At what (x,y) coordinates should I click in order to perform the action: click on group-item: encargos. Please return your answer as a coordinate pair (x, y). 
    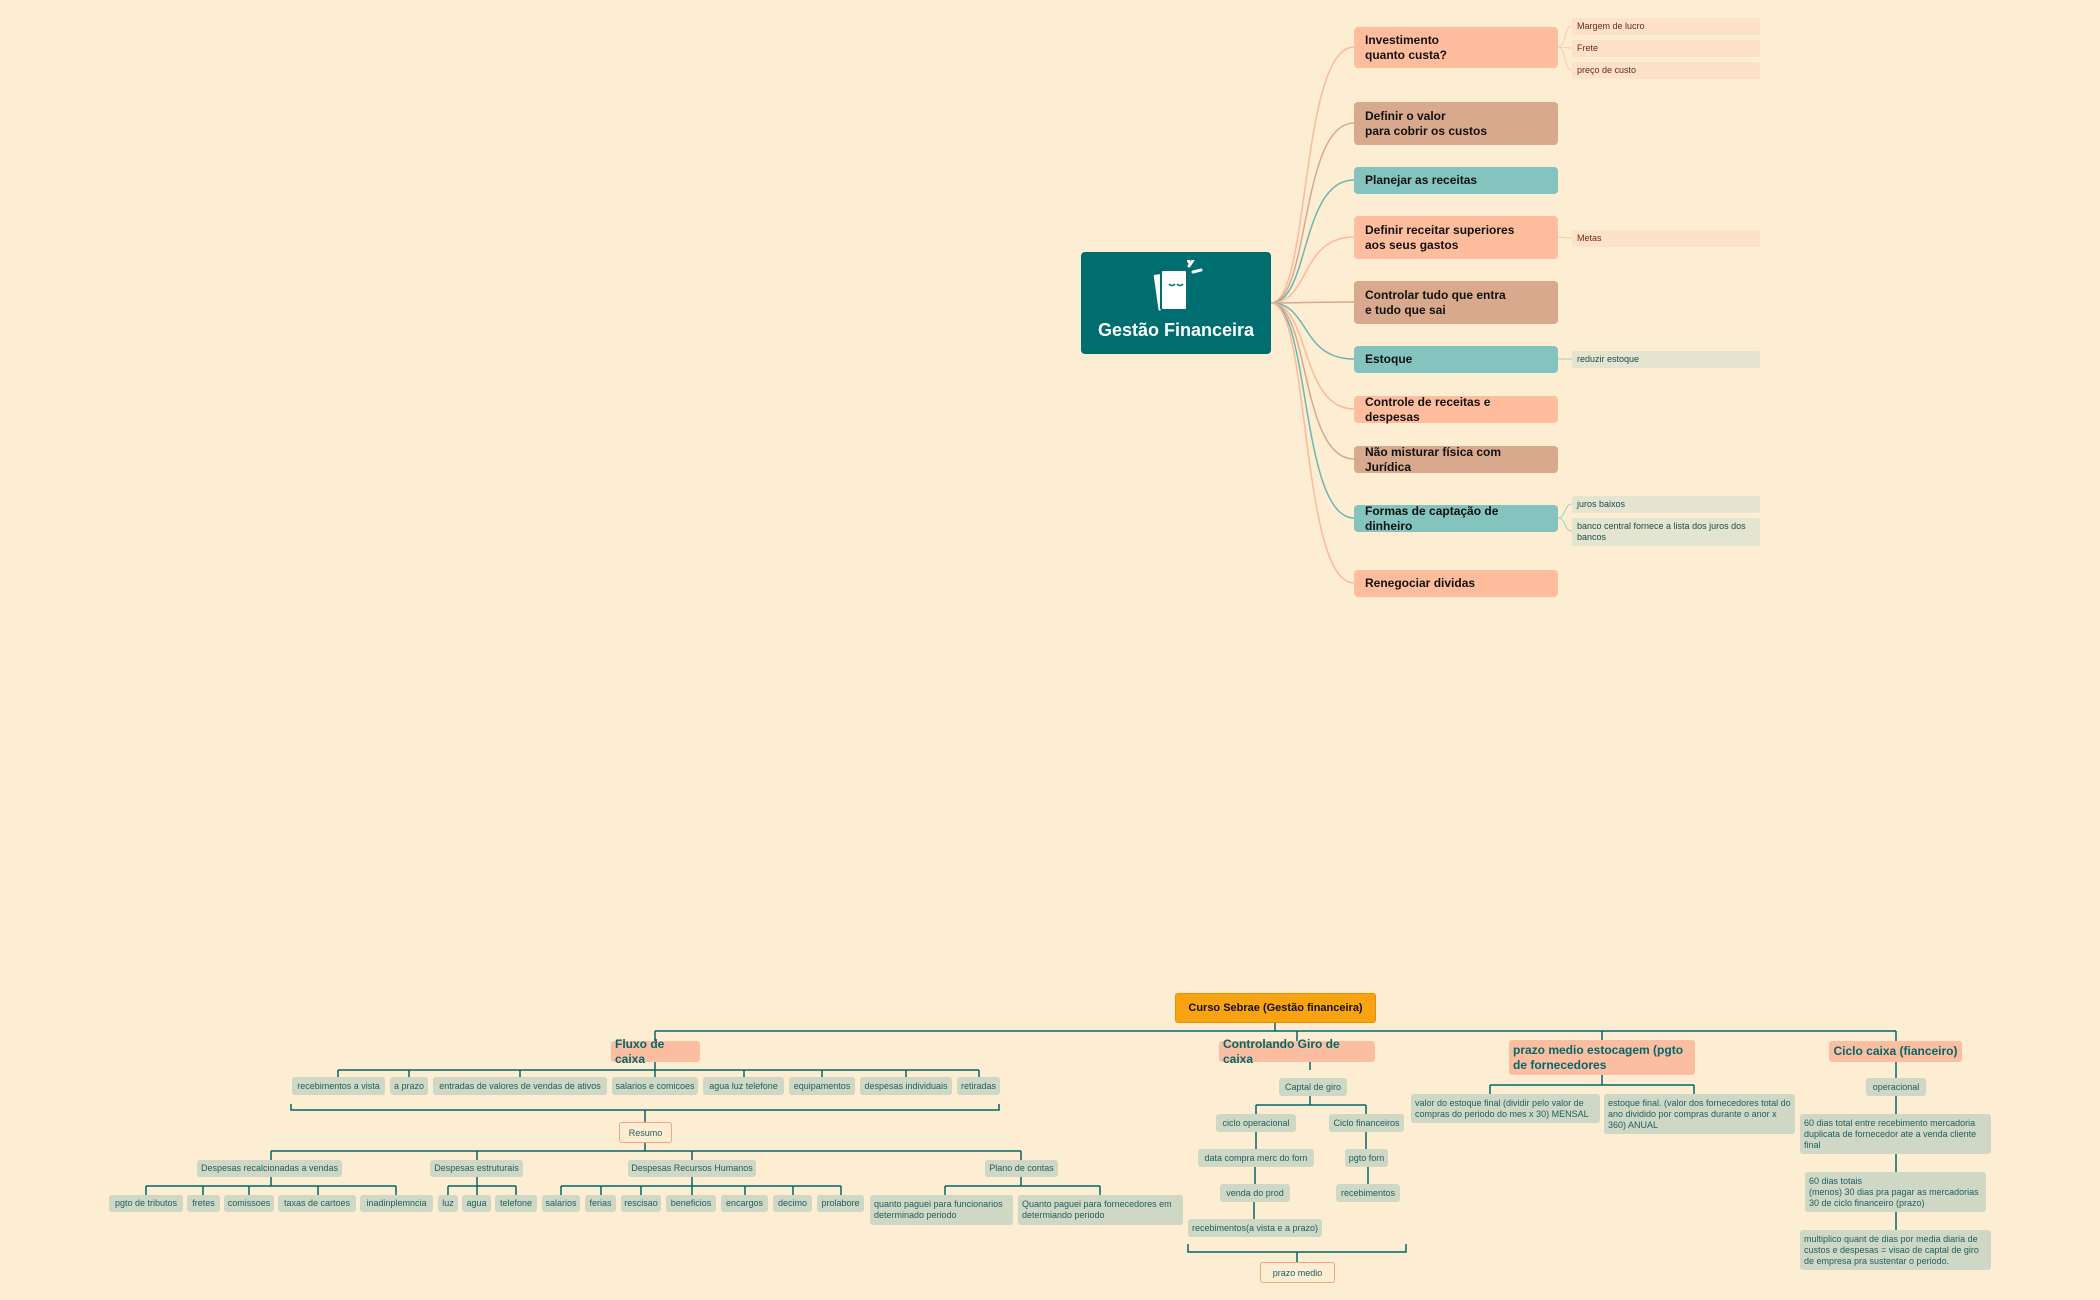
    Looking at the image, I should click on (744, 1203).